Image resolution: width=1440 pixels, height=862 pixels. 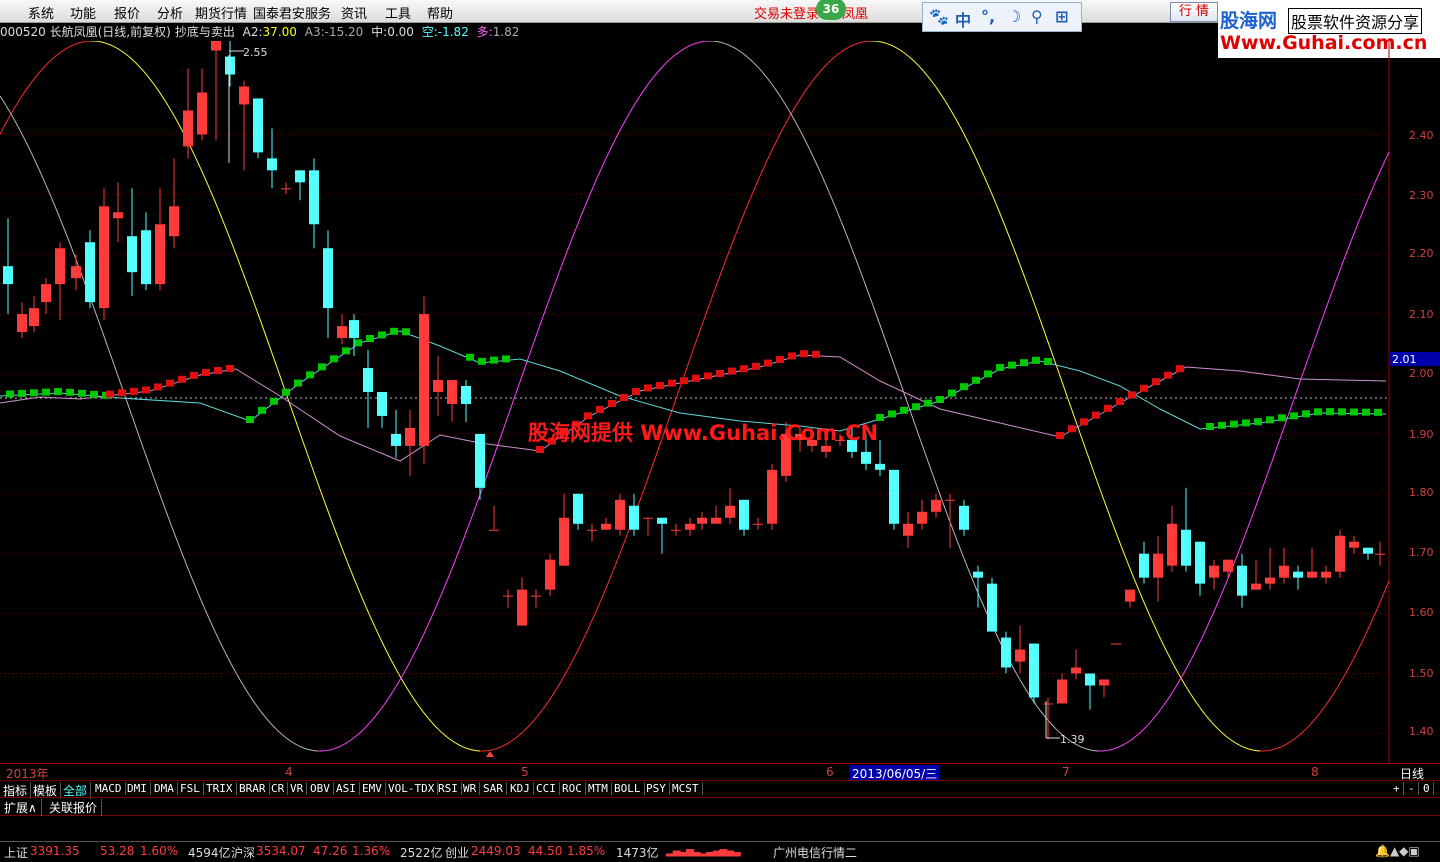 I want to click on tab-brar: BRAR, so click(x=253, y=788).